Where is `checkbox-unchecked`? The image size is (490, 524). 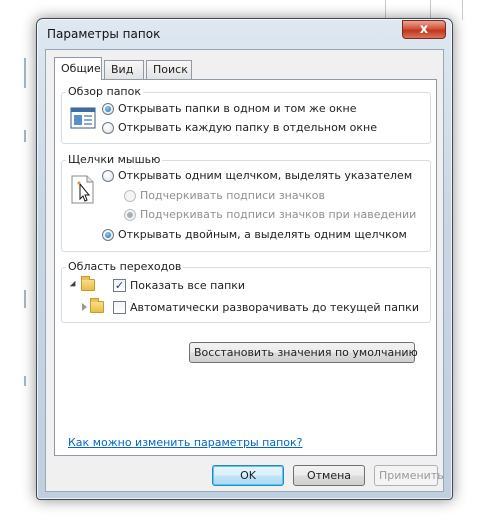
checkbox-unchecked is located at coordinates (119, 307).